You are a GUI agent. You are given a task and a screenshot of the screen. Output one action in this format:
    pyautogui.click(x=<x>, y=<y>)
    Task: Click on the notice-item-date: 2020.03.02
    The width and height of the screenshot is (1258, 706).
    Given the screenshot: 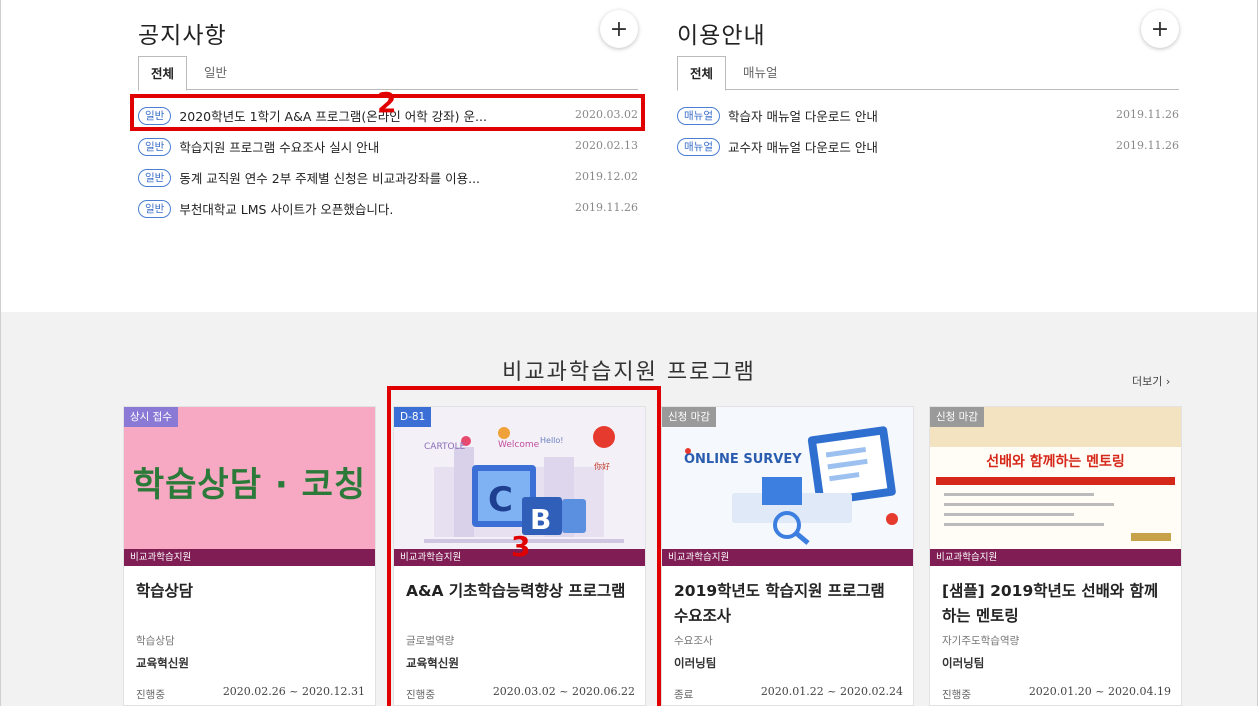 What is the action you would take?
    pyautogui.click(x=606, y=114)
    